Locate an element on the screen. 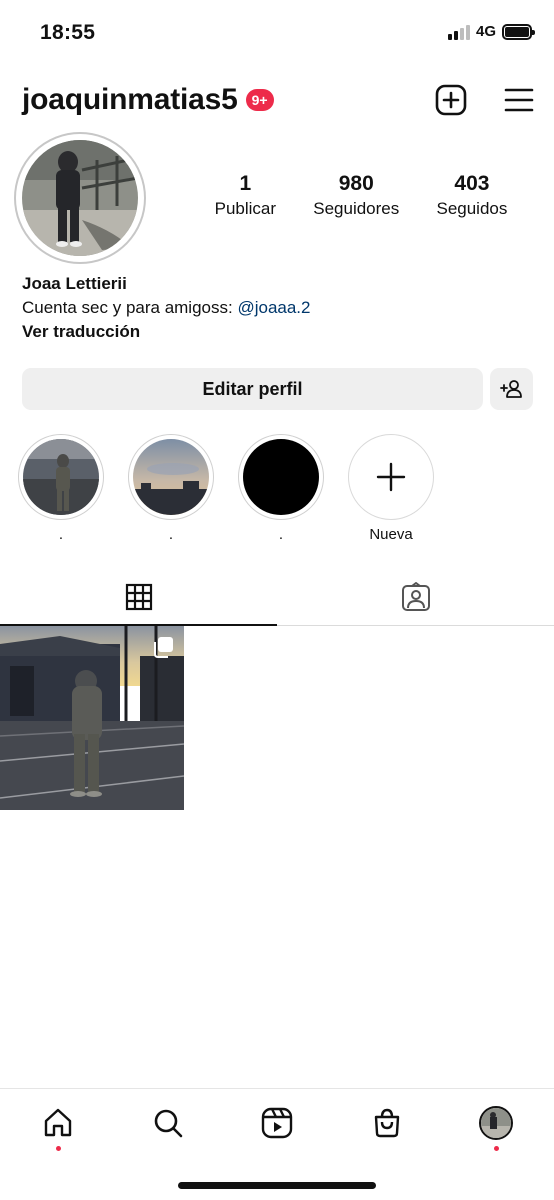  grid-icon is located at coordinates (138, 596).